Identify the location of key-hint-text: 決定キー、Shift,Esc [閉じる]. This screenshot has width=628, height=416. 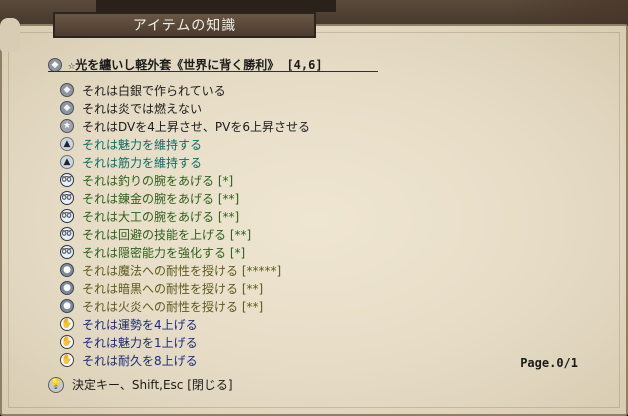
(152, 385).